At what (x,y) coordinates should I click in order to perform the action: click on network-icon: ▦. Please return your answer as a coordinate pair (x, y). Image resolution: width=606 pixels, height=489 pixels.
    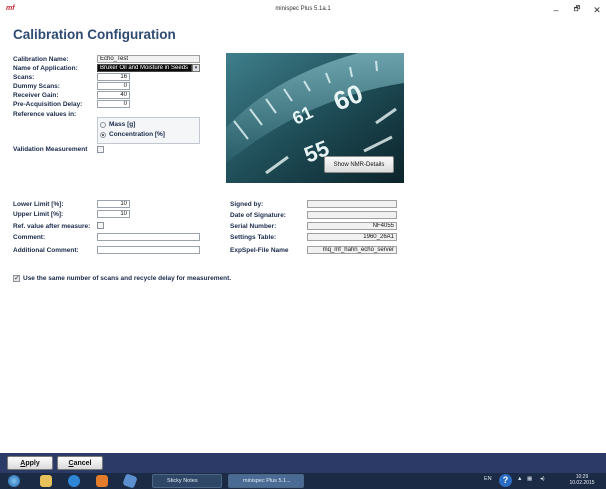
    Looking at the image, I should click on (529, 479).